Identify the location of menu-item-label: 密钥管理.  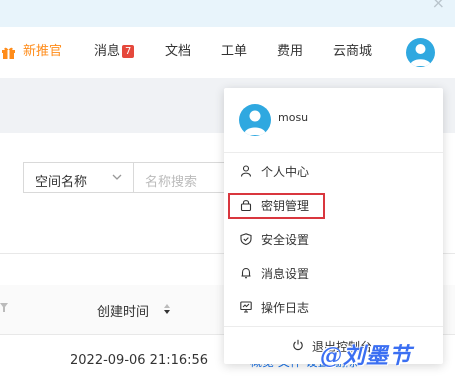
(285, 206).